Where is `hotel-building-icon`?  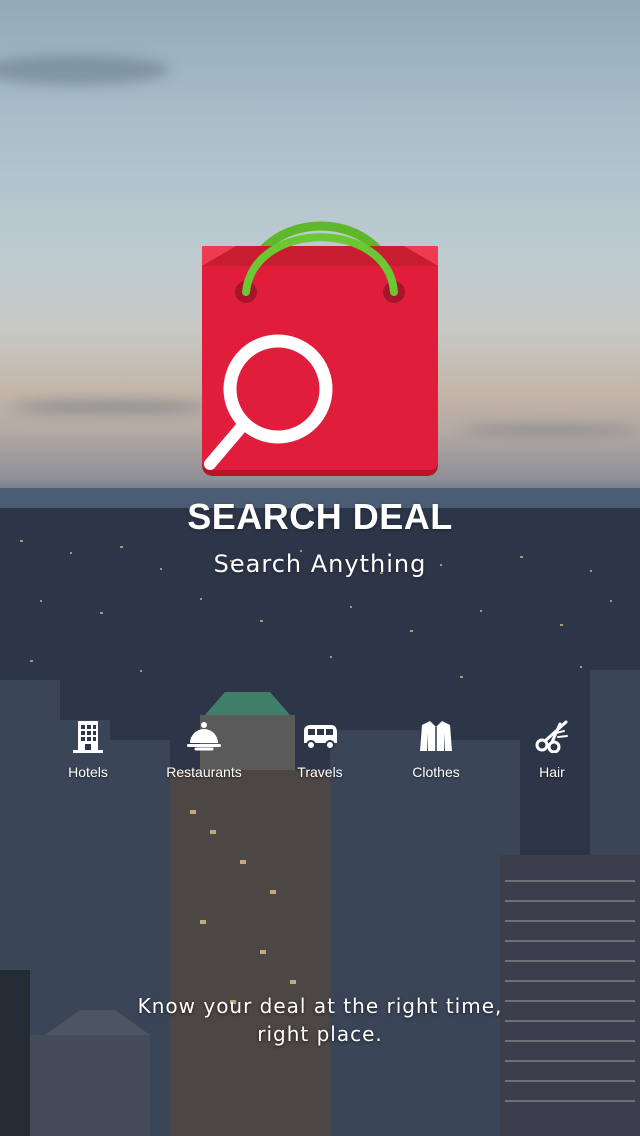
hotel-building-icon is located at coordinates (88, 736).